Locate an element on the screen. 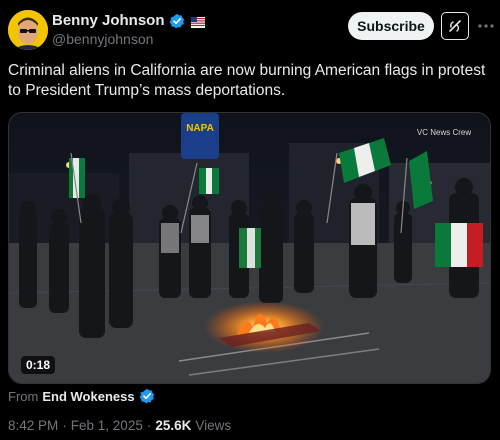  grok-icon is located at coordinates (455, 26).